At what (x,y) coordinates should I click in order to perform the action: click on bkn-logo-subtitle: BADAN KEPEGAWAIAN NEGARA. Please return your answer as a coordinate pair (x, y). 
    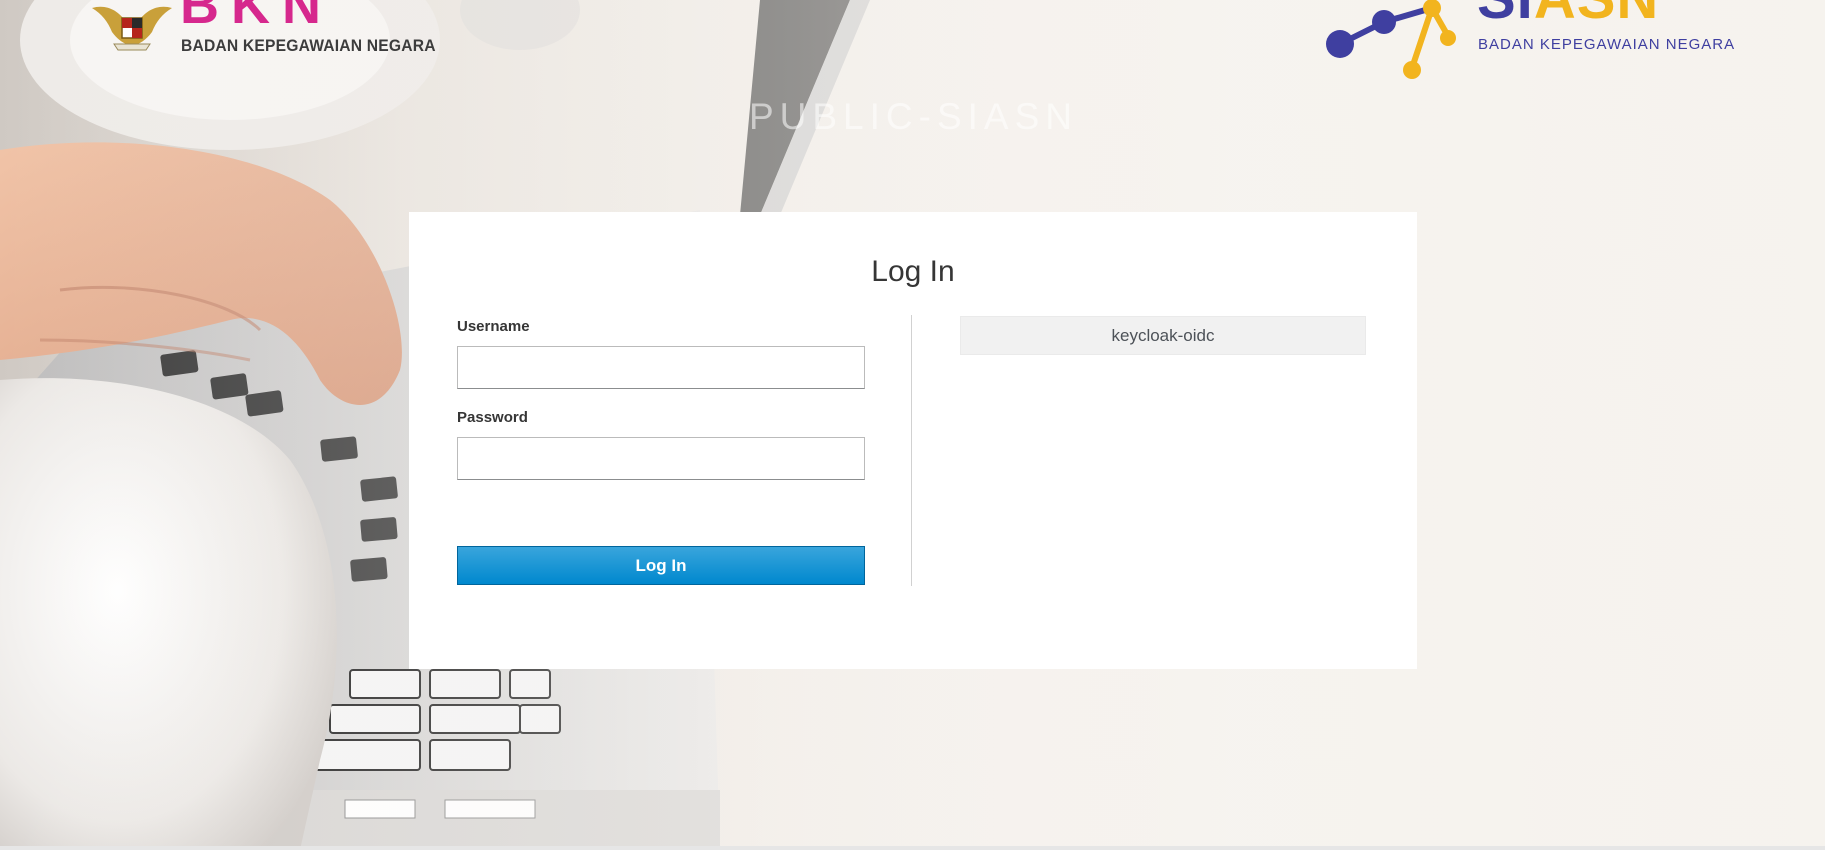
    Looking at the image, I should click on (308, 45).